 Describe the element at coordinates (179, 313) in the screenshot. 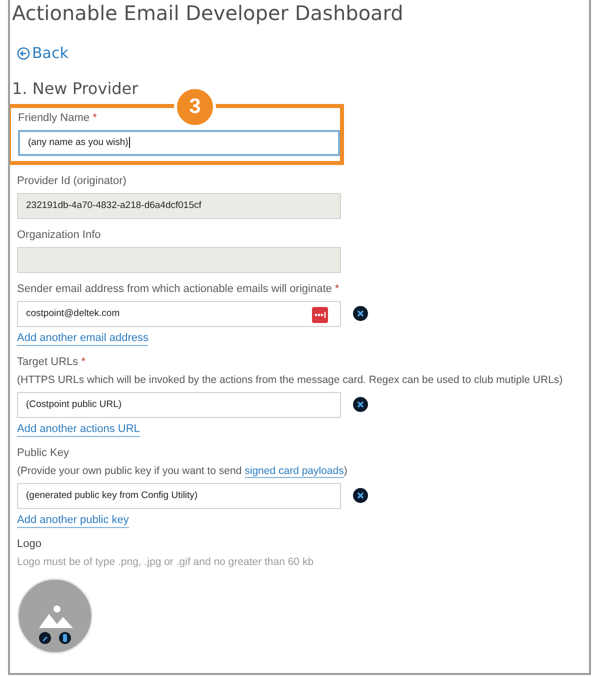

I see `text-field: costpoint@deltek.com` at that location.